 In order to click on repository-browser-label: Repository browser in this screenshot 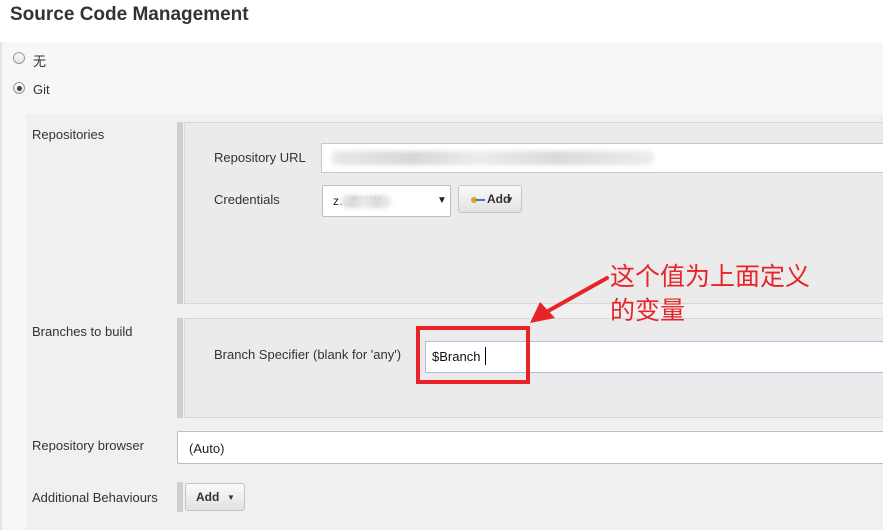, I will do `click(88, 445)`.